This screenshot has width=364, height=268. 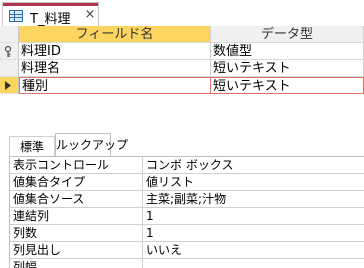 I want to click on property-value: いいえ, so click(x=253, y=250).